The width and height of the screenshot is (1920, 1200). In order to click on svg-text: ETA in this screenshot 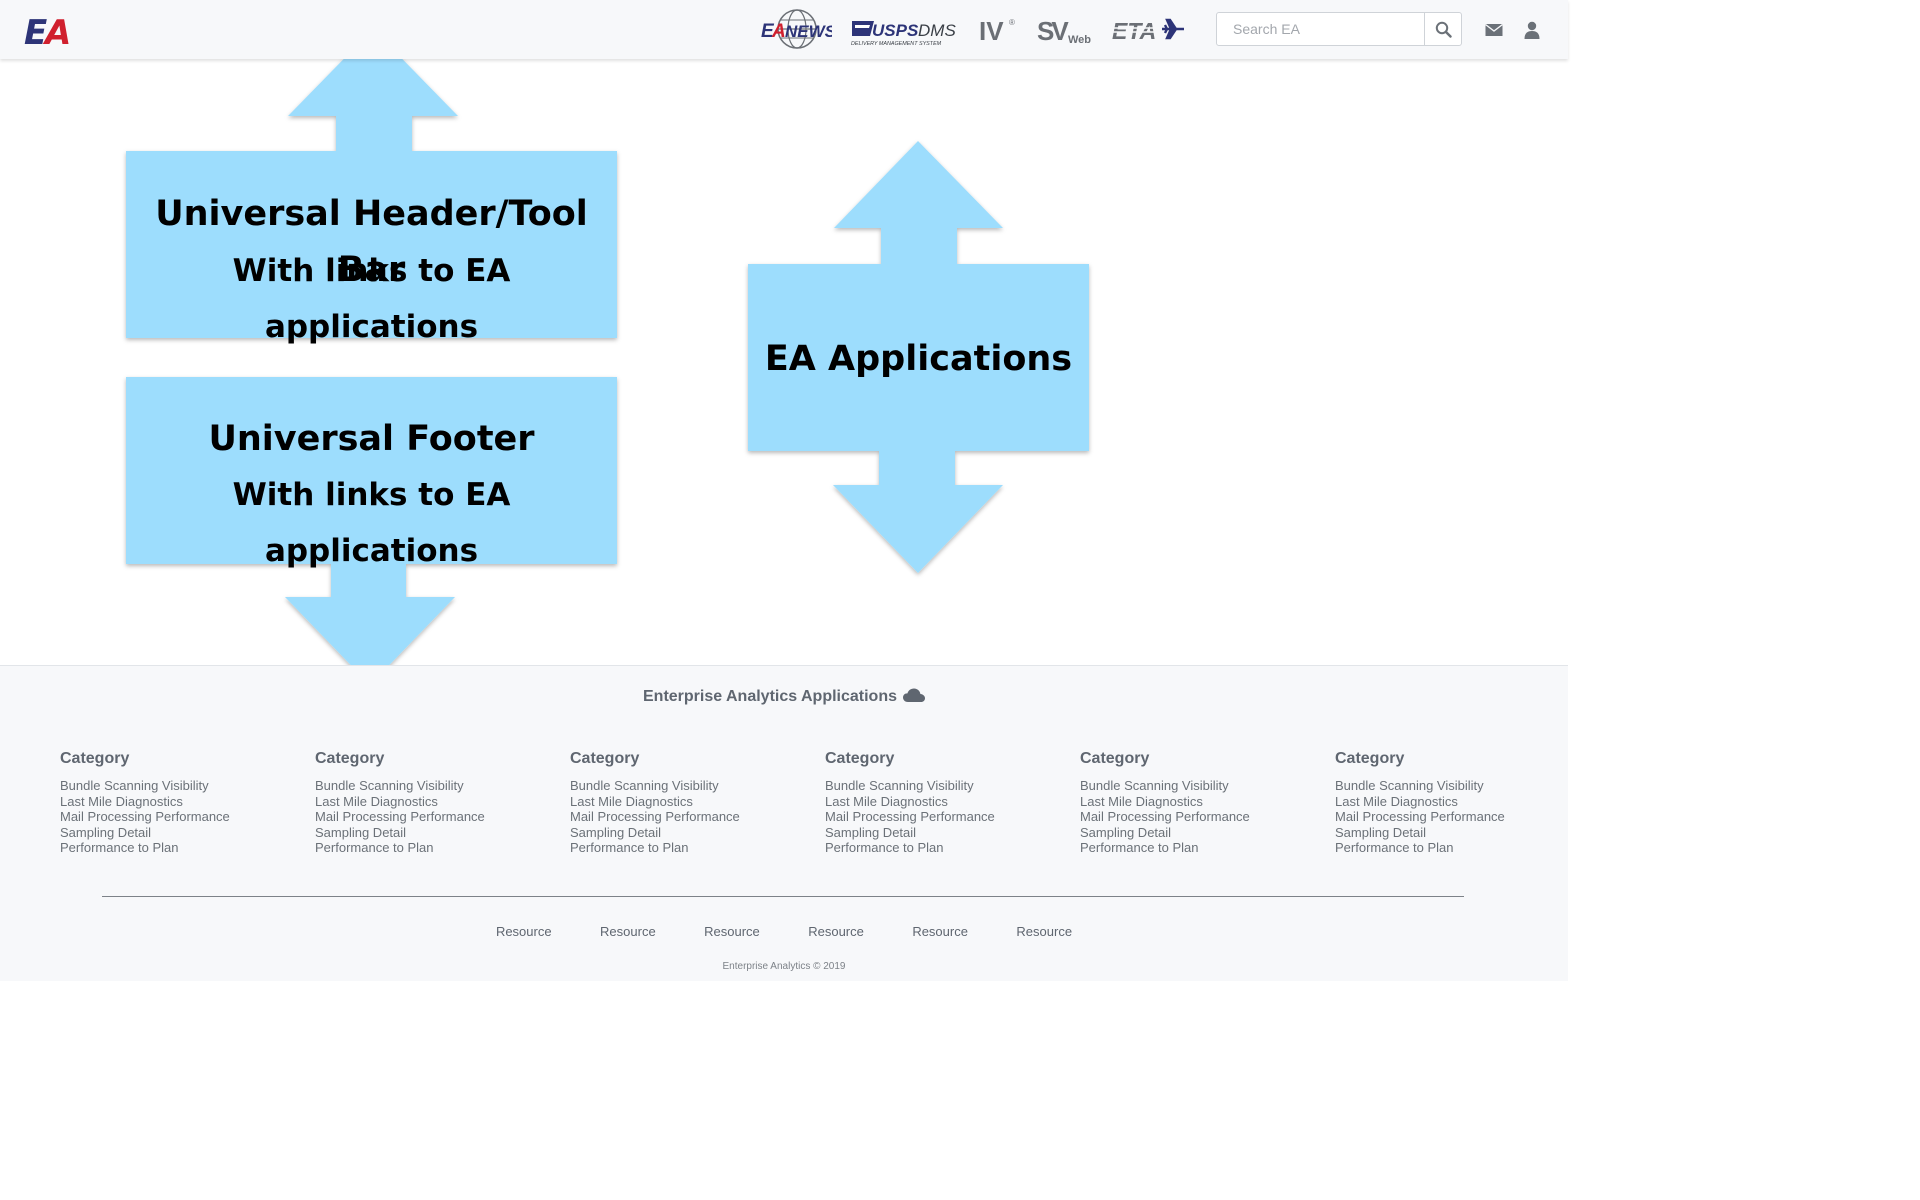, I will do `click(1134, 31)`.